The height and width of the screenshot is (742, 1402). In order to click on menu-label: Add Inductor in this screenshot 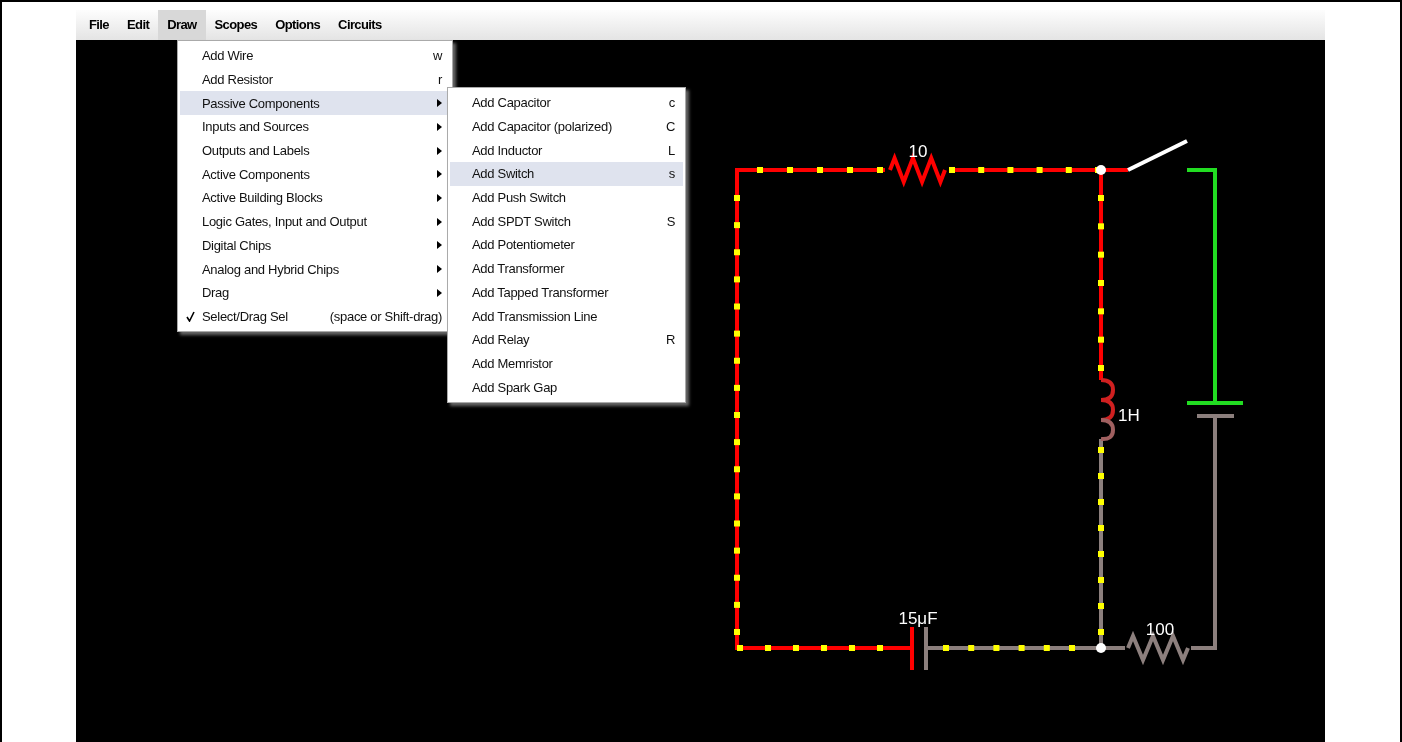, I will do `click(508, 150)`.